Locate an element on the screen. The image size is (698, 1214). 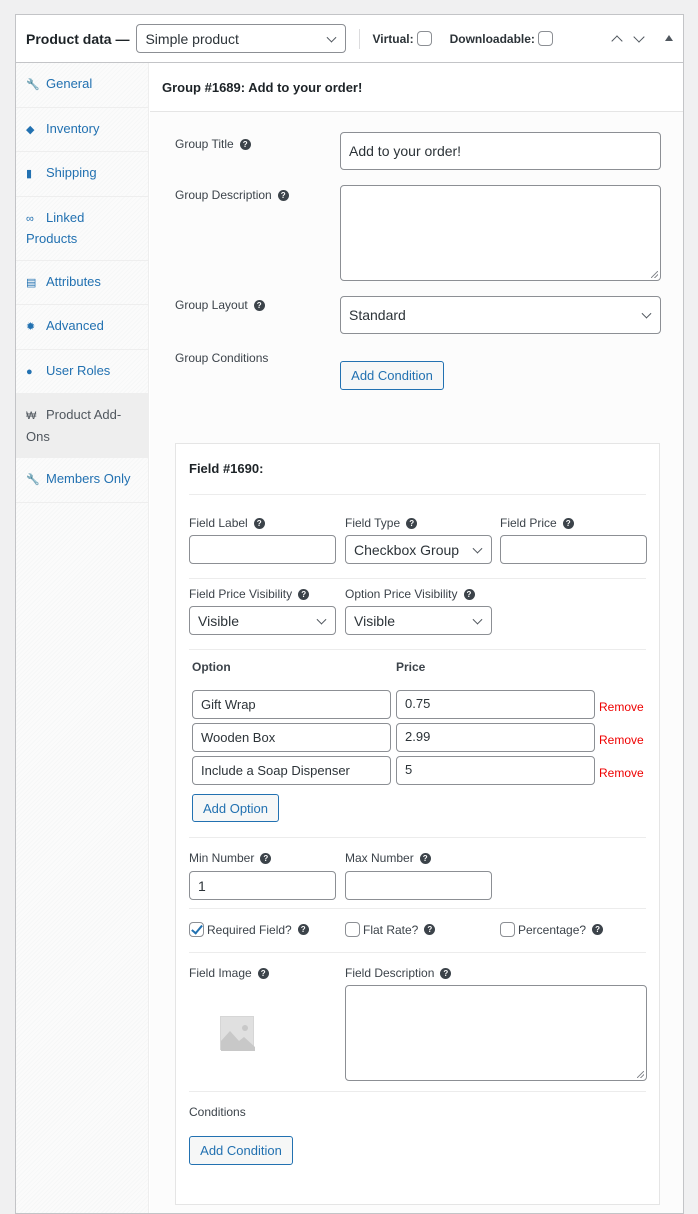
required-field-checkbox is located at coordinates (196, 929).